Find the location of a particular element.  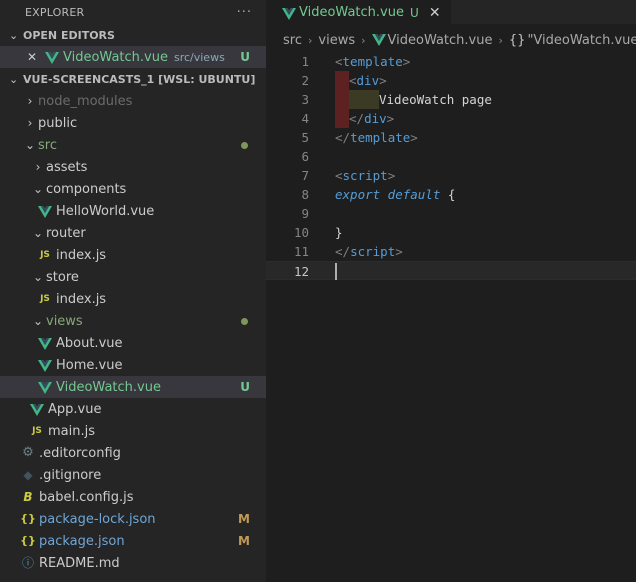

tree-file-gitignore: ◆ .gitignore is located at coordinates (133, 475).